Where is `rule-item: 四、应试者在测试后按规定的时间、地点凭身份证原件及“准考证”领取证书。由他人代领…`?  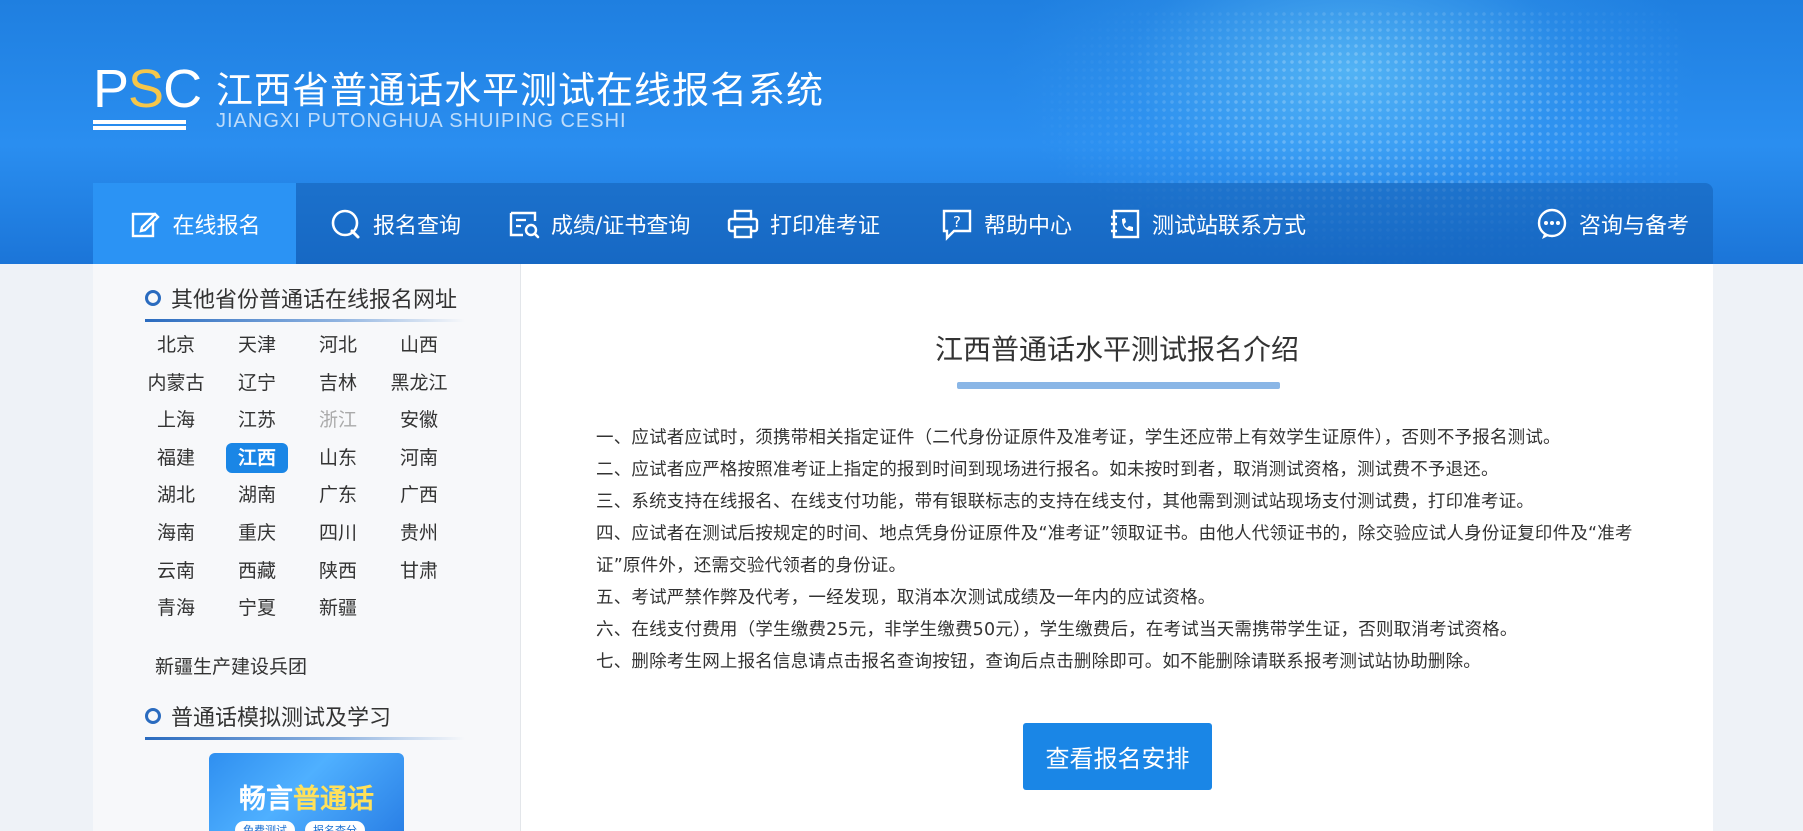 rule-item: 四、应试者在测试后按规定的时间、地点凭身份证原件及“准考证”领取证书。由他人代领… is located at coordinates (1114, 550).